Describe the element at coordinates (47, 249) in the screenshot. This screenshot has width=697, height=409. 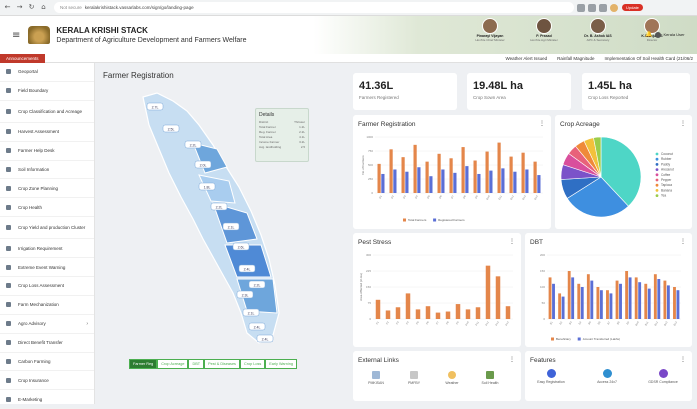
I see `sidebar-item-irrigation: Irrigation Requirement` at that location.